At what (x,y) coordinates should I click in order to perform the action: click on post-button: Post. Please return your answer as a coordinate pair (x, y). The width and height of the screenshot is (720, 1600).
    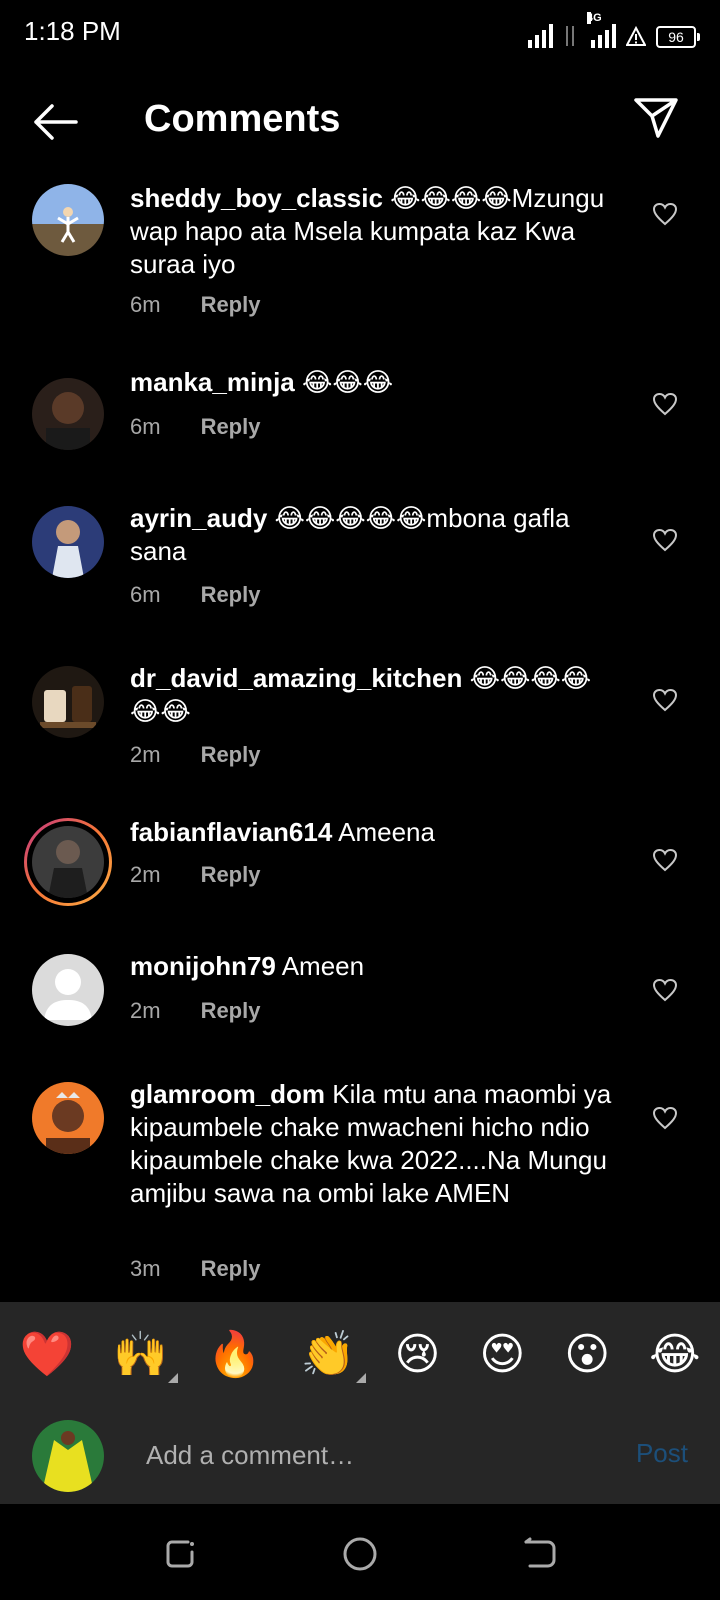
    Looking at the image, I should click on (662, 1453).